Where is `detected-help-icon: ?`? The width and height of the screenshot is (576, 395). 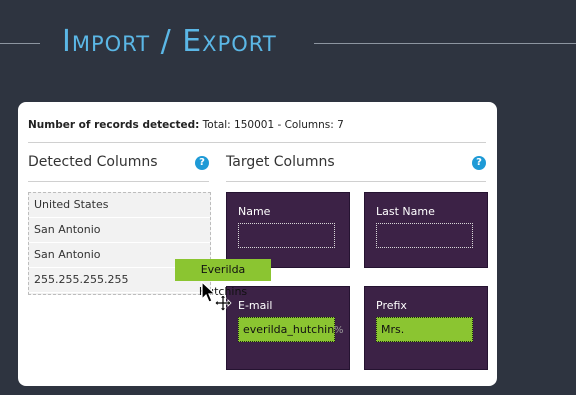
detected-help-icon: ? is located at coordinates (202, 163).